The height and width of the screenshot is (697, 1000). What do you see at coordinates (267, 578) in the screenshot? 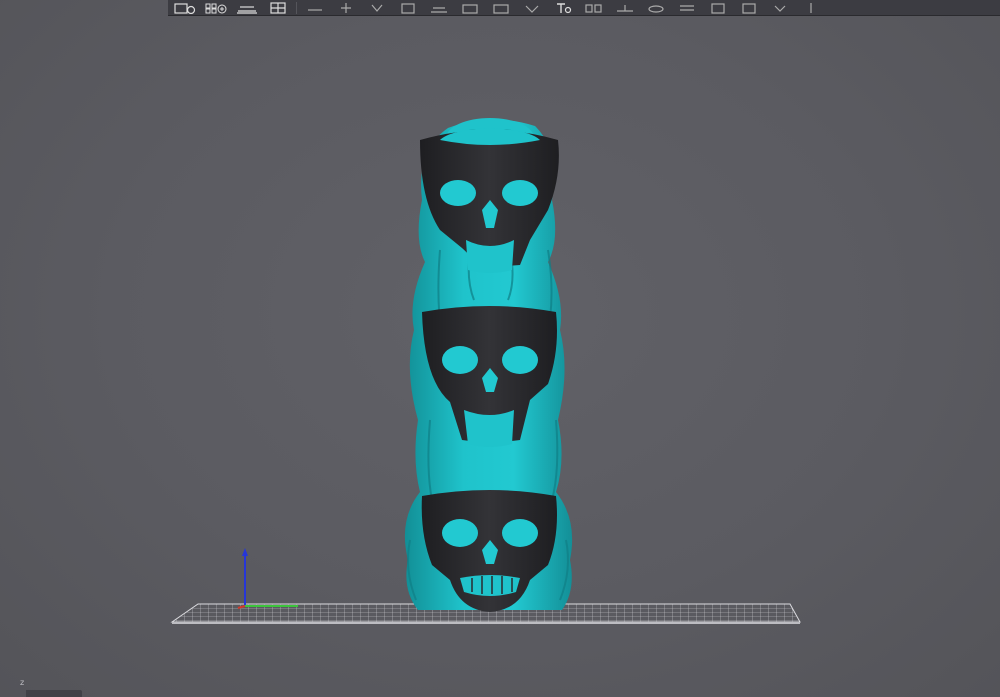
I see `axis-gizmo` at bounding box center [267, 578].